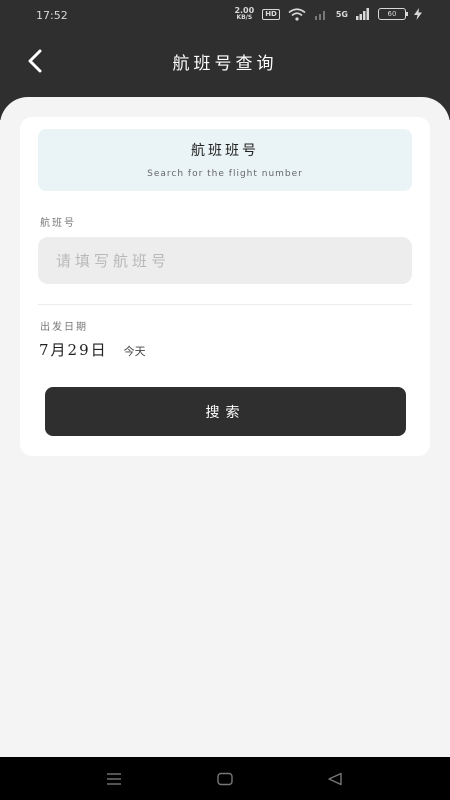 The image size is (450, 800). Describe the element at coordinates (271, 14) in the screenshot. I see `hd-badge: HD` at that location.